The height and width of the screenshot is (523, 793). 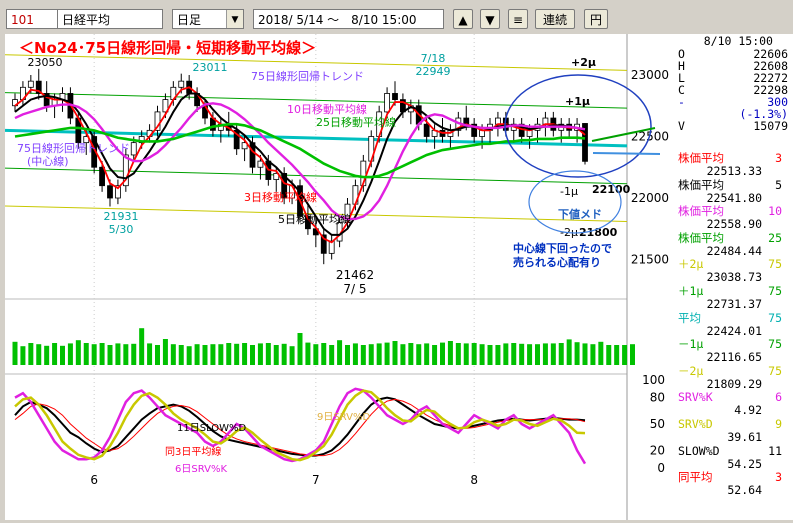 I want to click on ma3-label: 3日移動平均線, so click(x=280, y=197).